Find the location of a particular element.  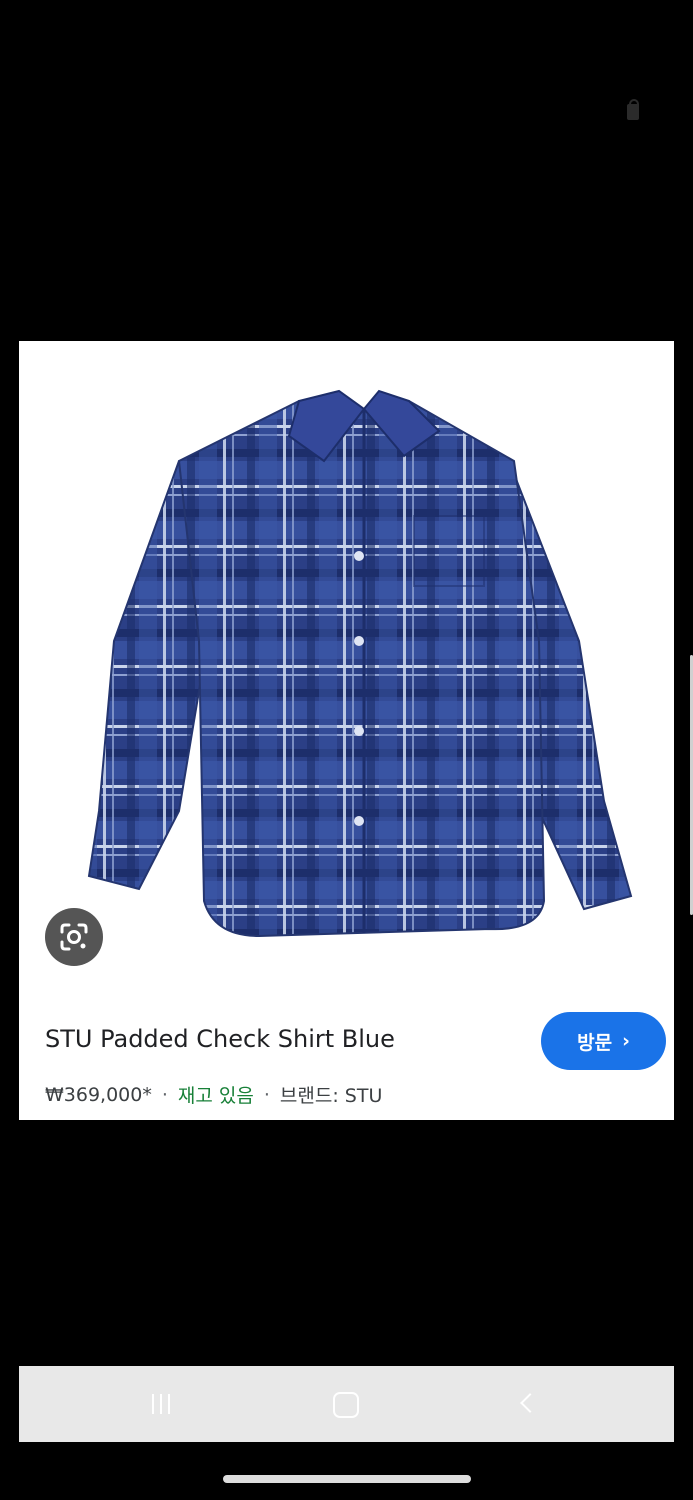

google-lens-icon is located at coordinates (74, 937).